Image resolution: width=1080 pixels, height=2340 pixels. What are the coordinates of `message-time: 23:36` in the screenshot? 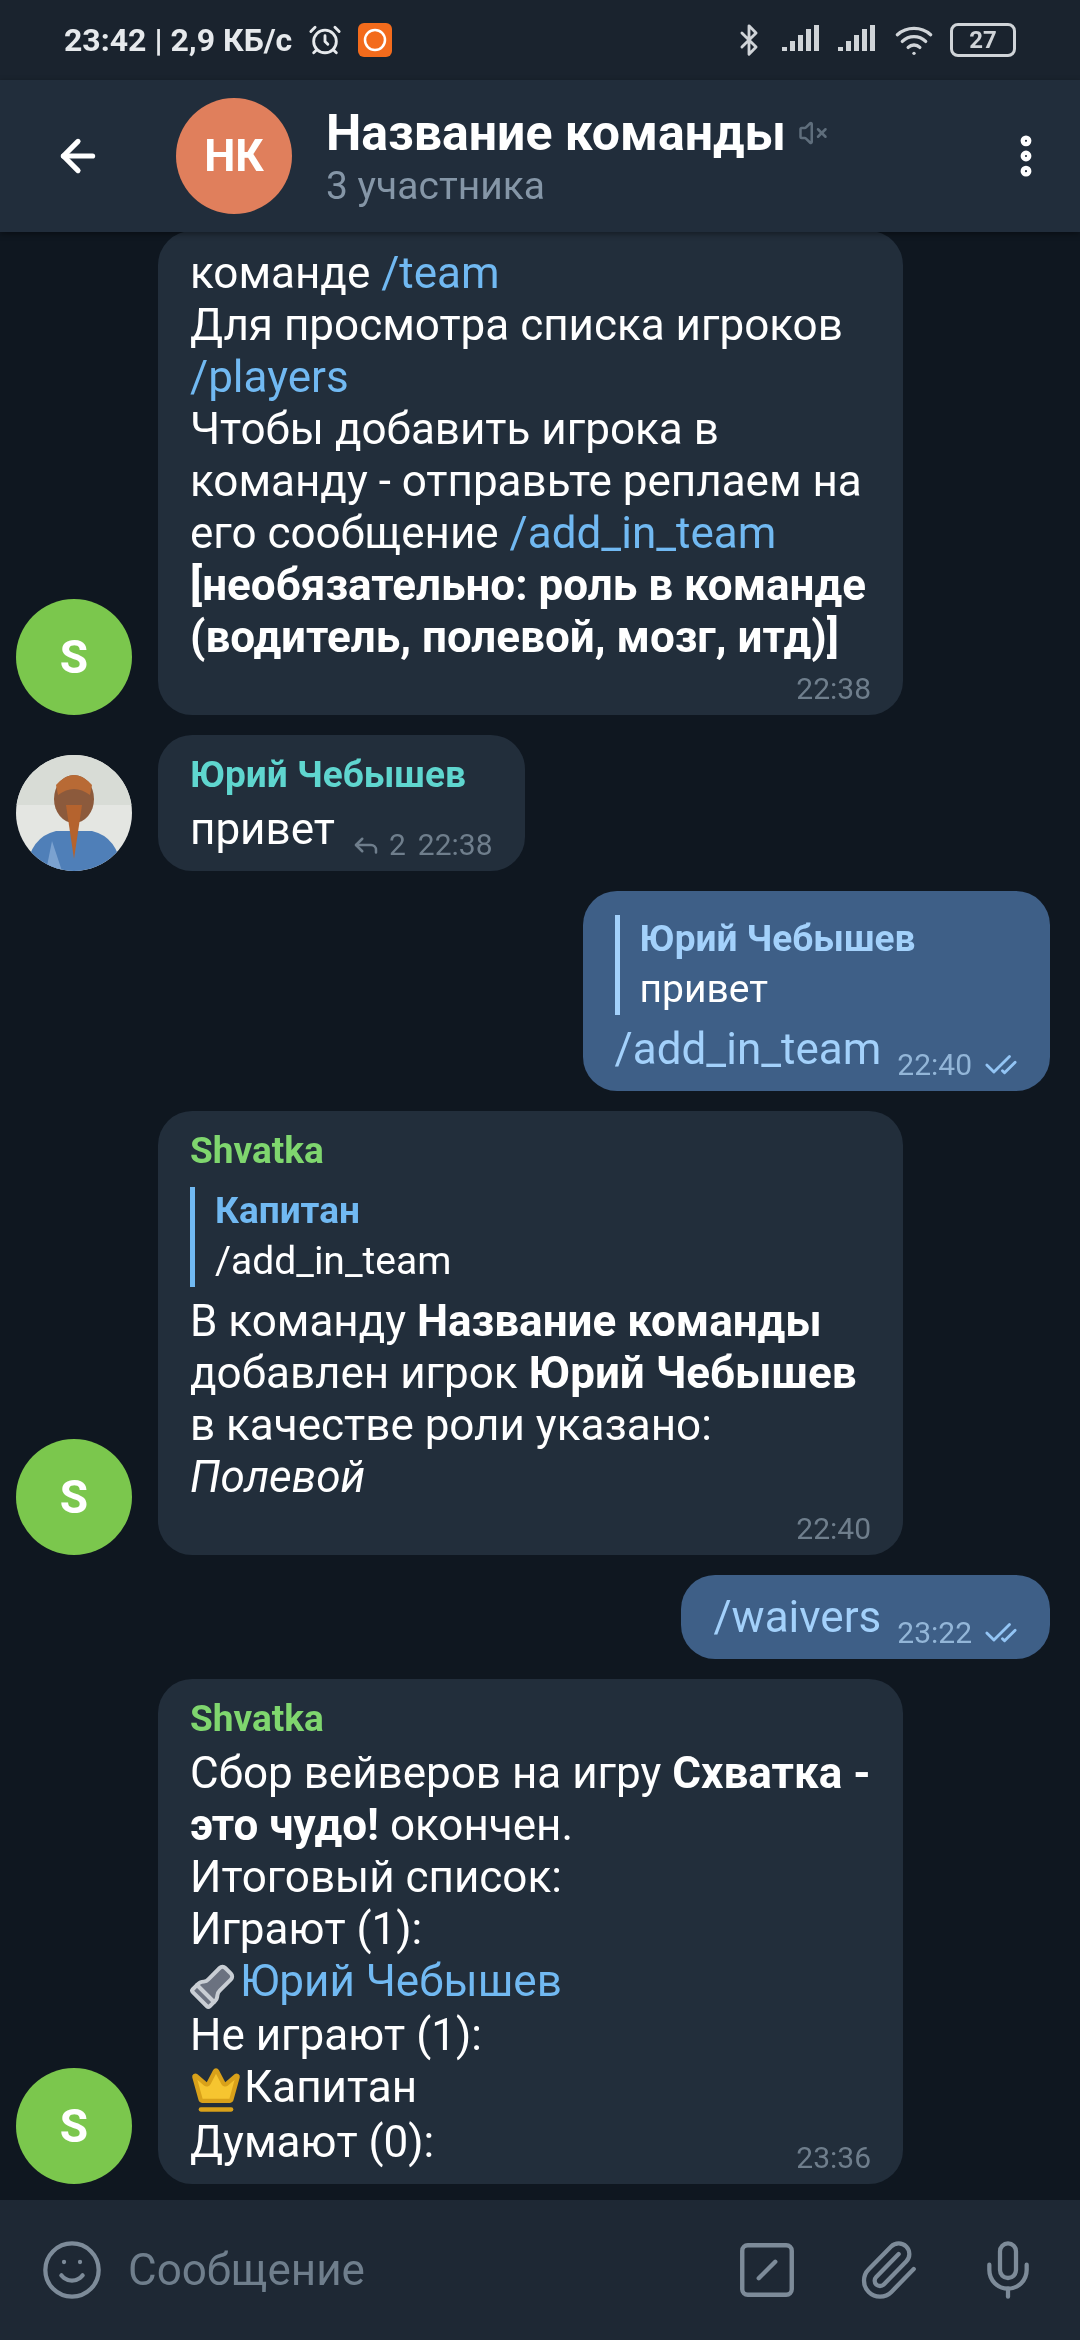 It's located at (833, 2158).